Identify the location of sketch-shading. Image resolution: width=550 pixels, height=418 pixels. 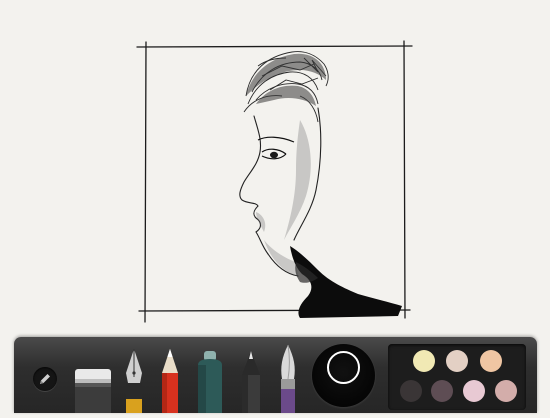
(283, 198).